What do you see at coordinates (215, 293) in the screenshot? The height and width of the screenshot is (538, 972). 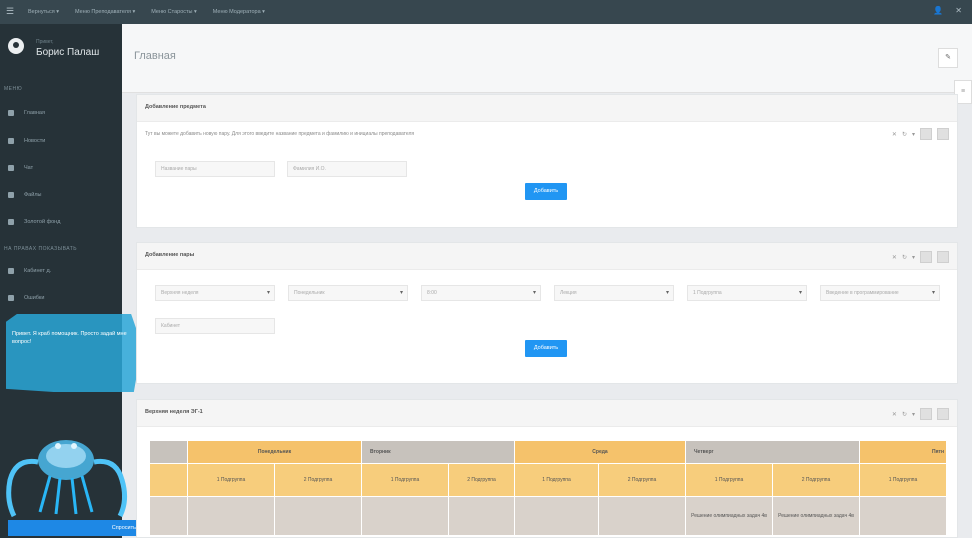 I see `week-select: Верхняя неделя` at bounding box center [215, 293].